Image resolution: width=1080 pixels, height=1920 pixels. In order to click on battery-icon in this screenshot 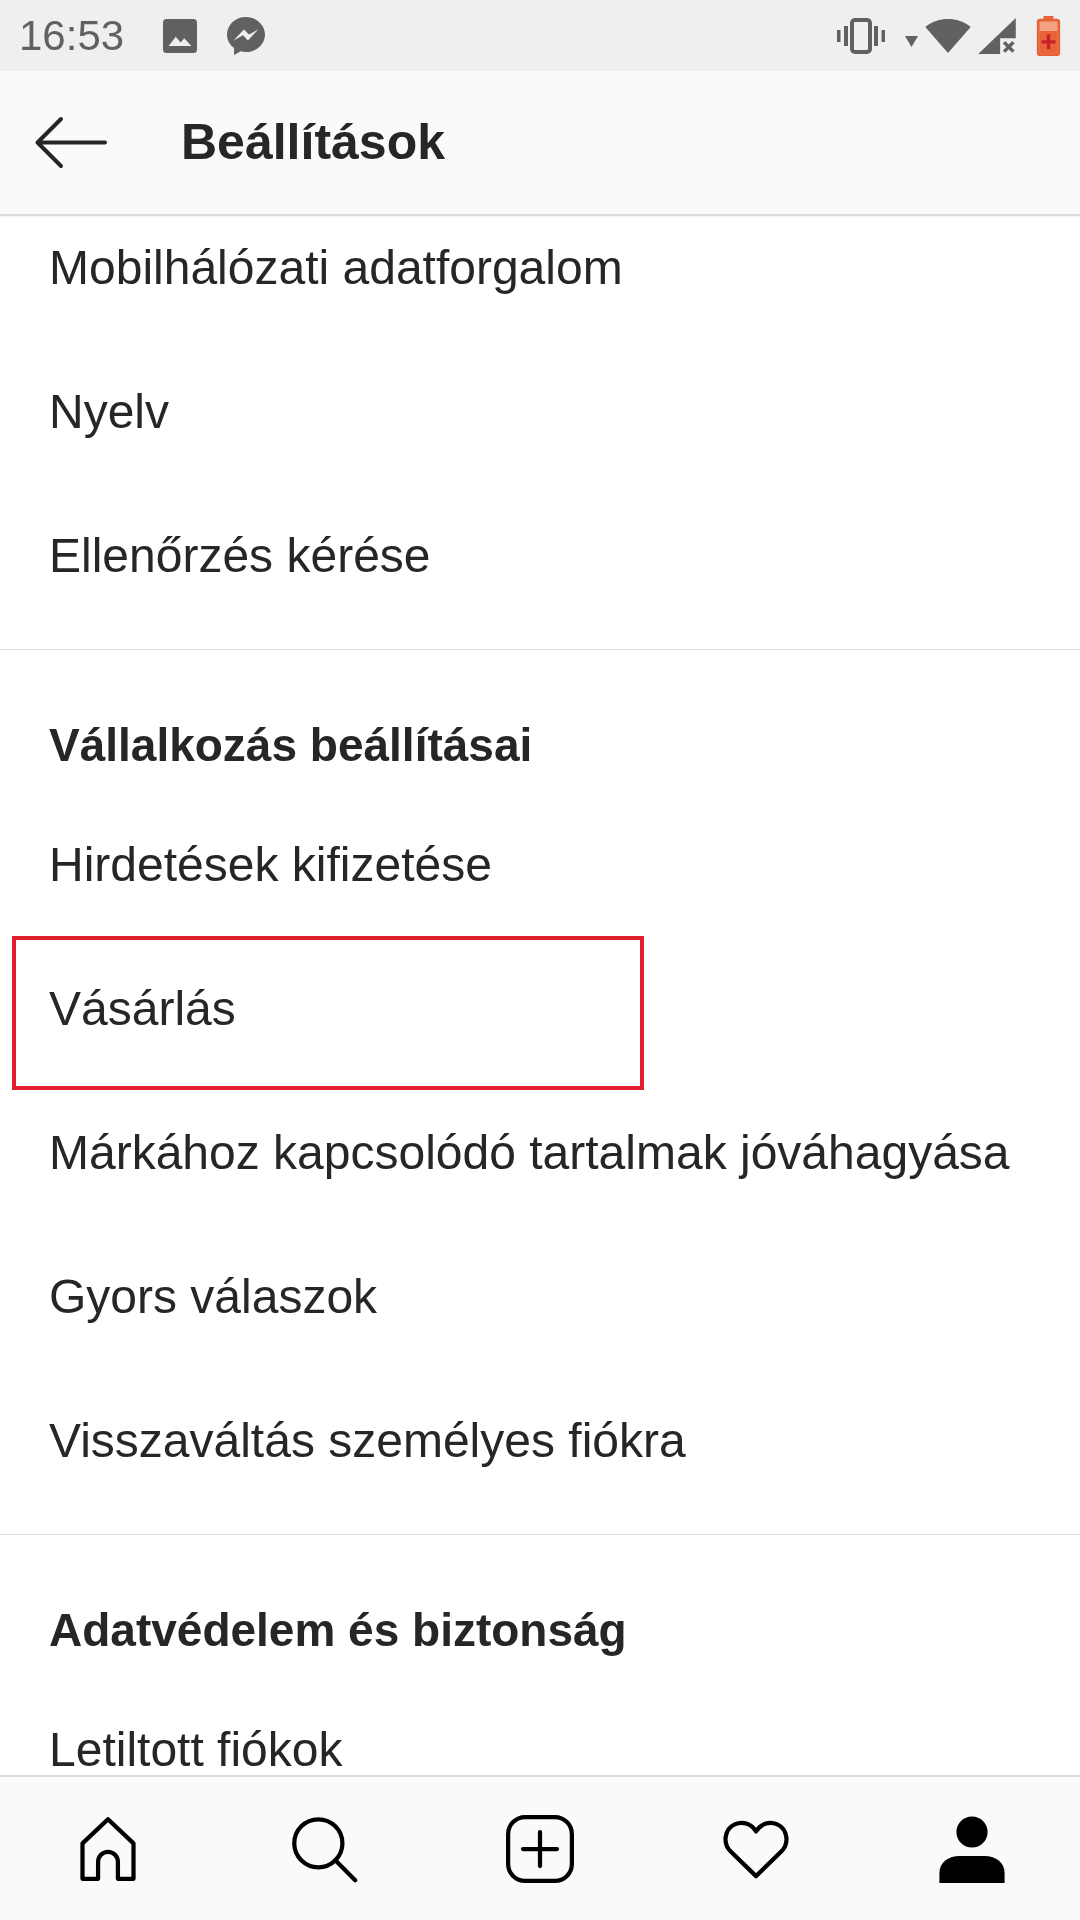, I will do `click(1048, 35)`.